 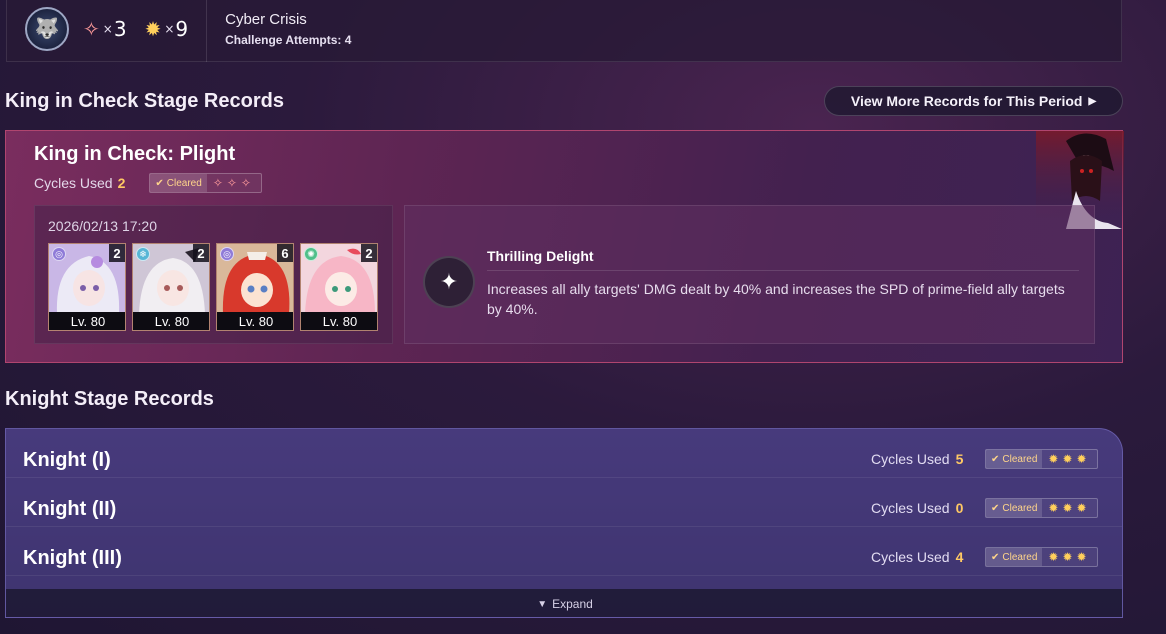 What do you see at coordinates (67, 460) in the screenshot?
I see `stage-name: Knight (I)` at bounding box center [67, 460].